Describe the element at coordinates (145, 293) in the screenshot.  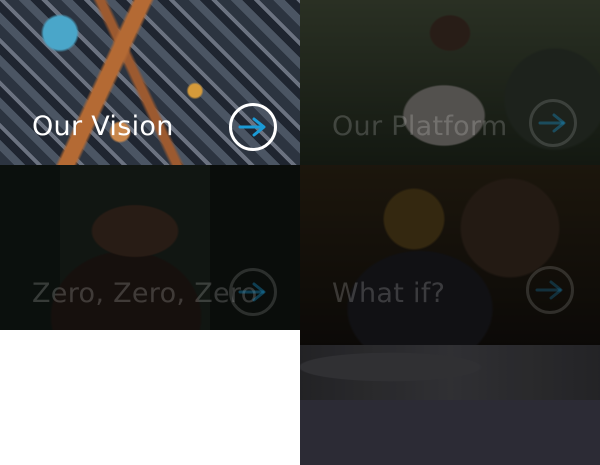
I see `tile-label: Zero, Zero, Zero` at that location.